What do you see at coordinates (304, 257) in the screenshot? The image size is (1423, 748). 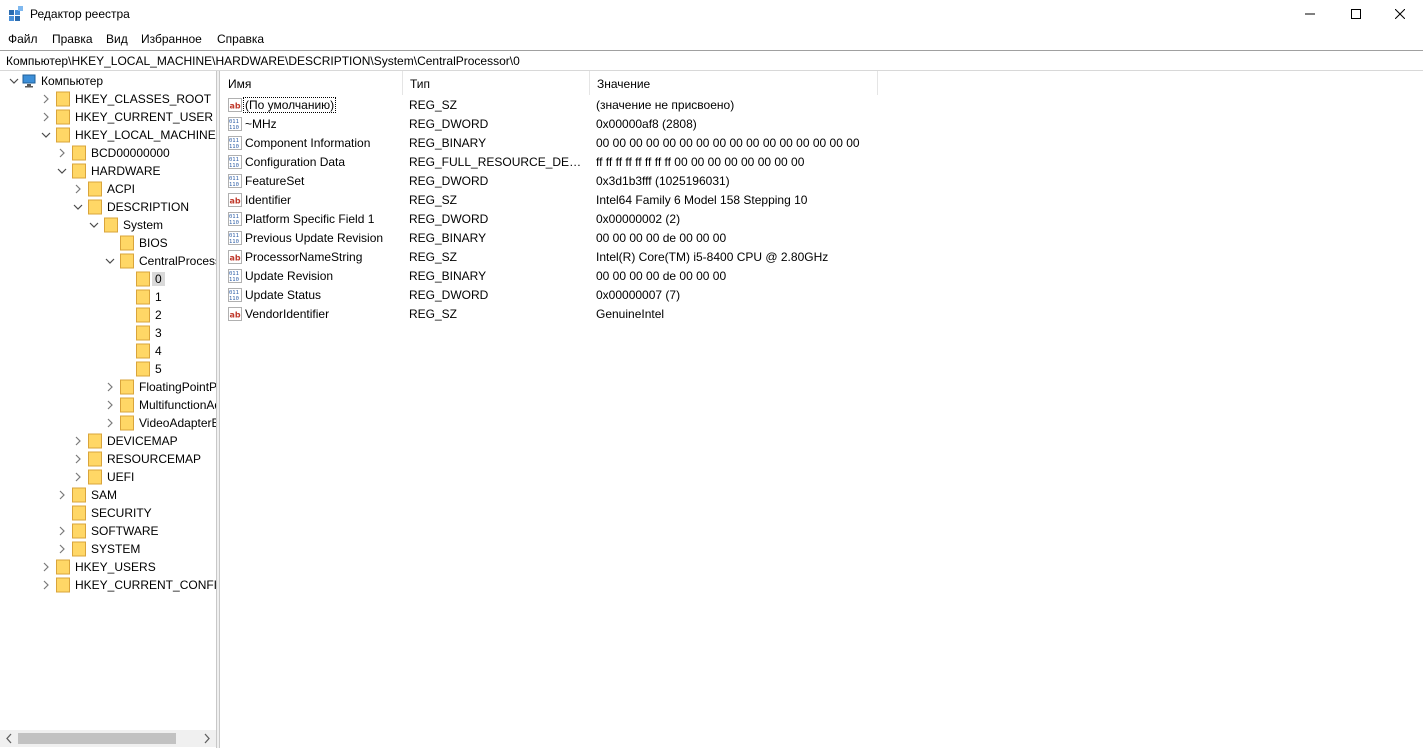 I see `value-name: ProcessorNameString` at bounding box center [304, 257].